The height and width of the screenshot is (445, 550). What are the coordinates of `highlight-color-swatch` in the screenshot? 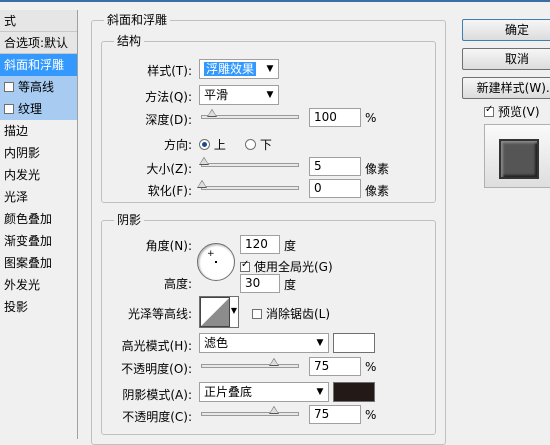 It's located at (354, 343).